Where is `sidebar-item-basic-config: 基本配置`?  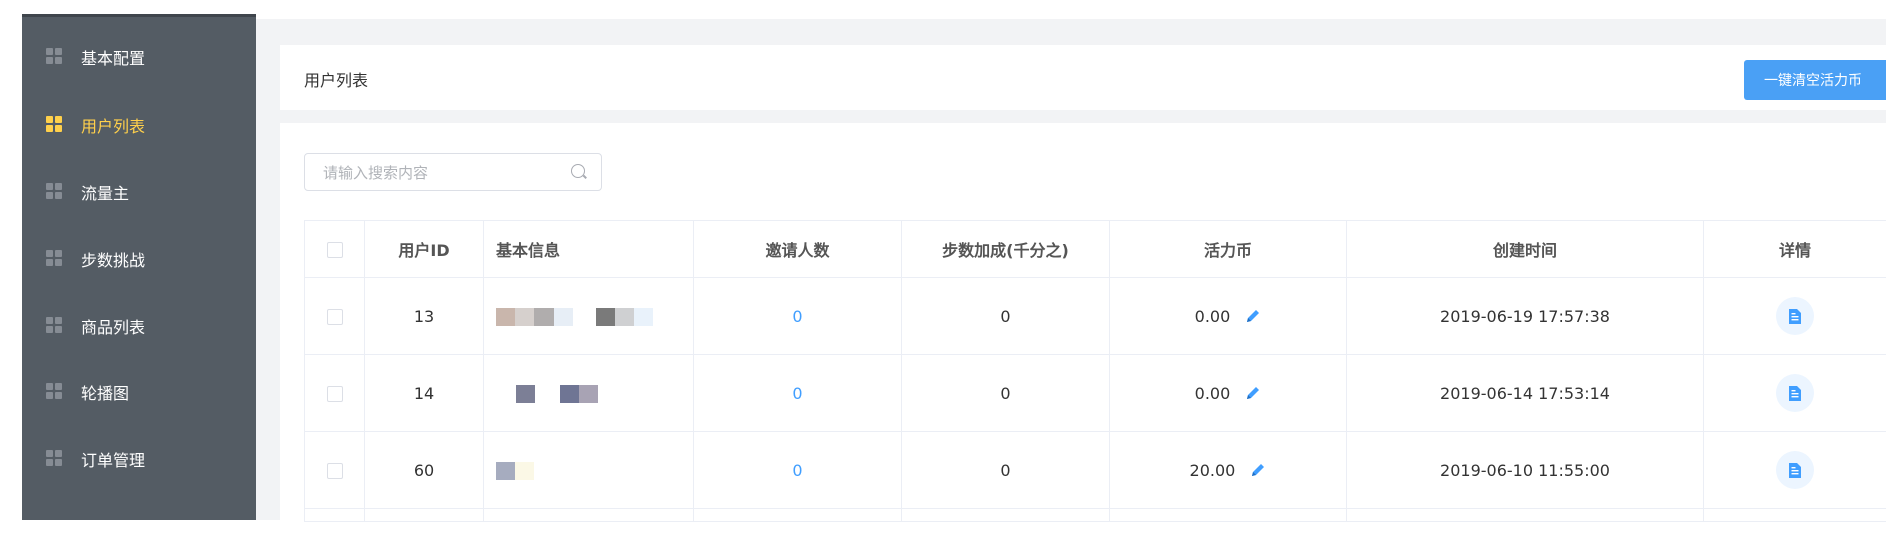
sidebar-item-basic-config: 基本配置 is located at coordinates (139, 55).